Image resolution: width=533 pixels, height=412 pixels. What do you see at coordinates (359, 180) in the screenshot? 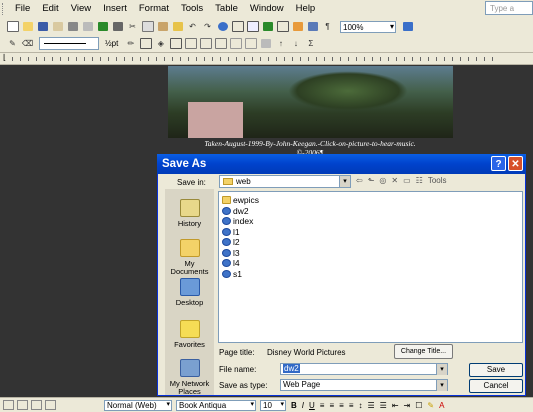
I see `back-icon: ⇦` at bounding box center [359, 180].